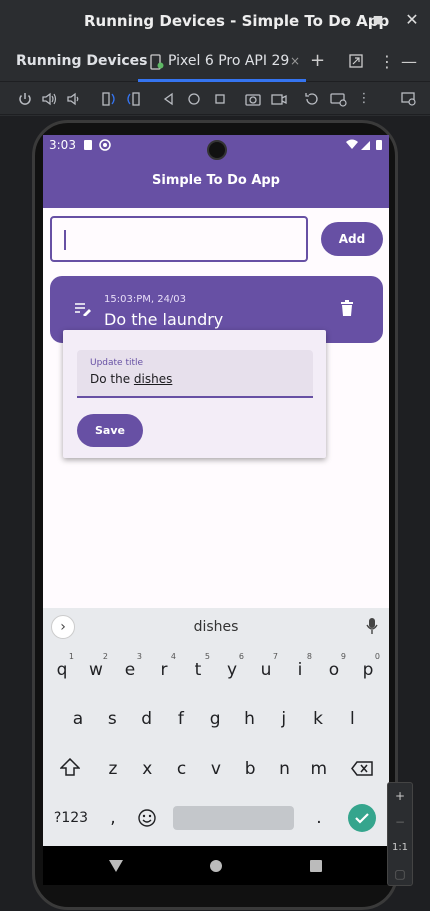 Image resolution: width=430 pixels, height=911 pixels. What do you see at coordinates (198, 670) in the screenshot?
I see `key-t: t5` at bounding box center [198, 670].